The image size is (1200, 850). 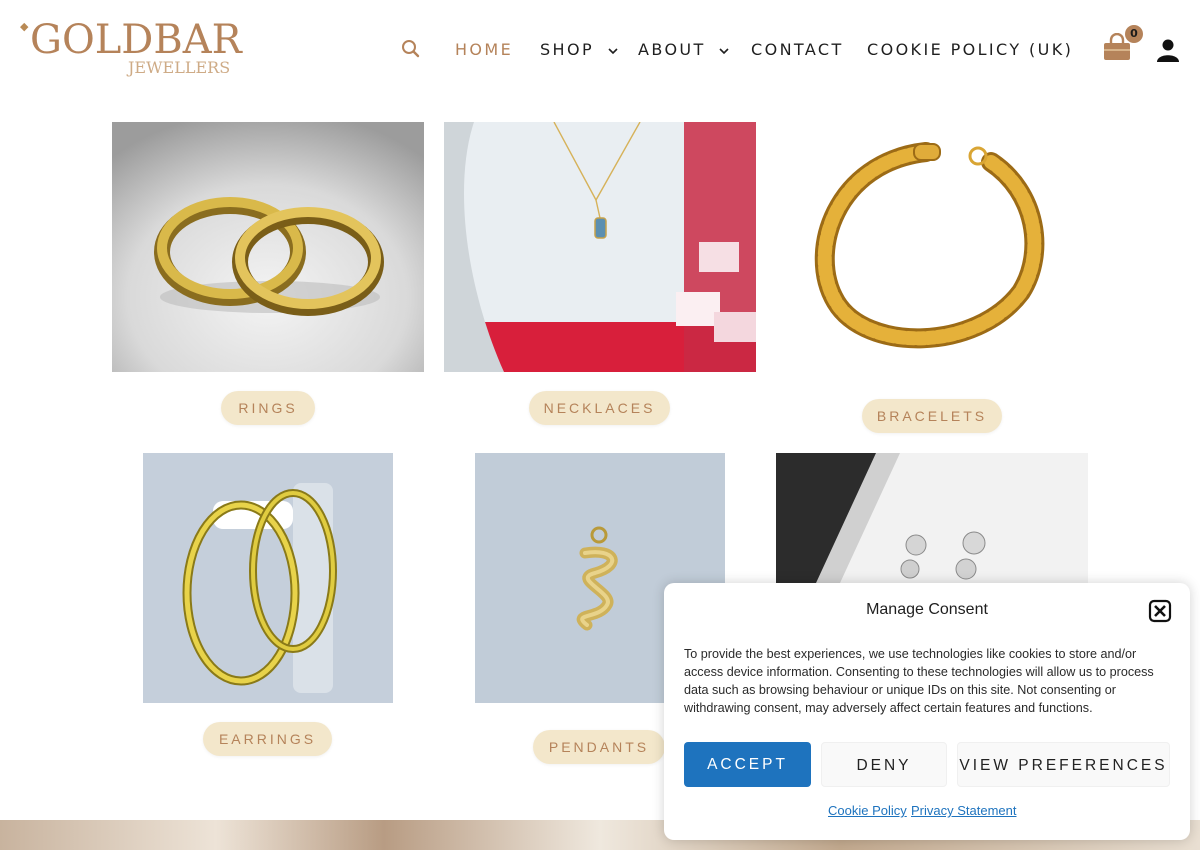 I want to click on consent-title: Manage Consent, so click(x=927, y=609).